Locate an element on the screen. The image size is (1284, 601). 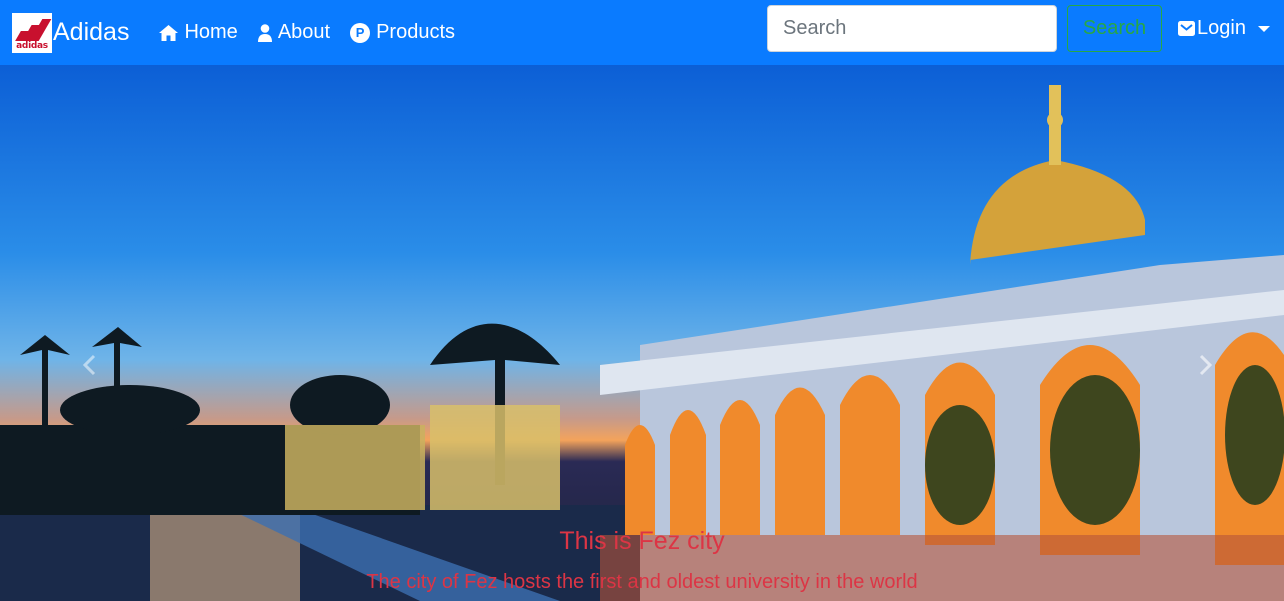
nav-about-label: About is located at coordinates (304, 32).